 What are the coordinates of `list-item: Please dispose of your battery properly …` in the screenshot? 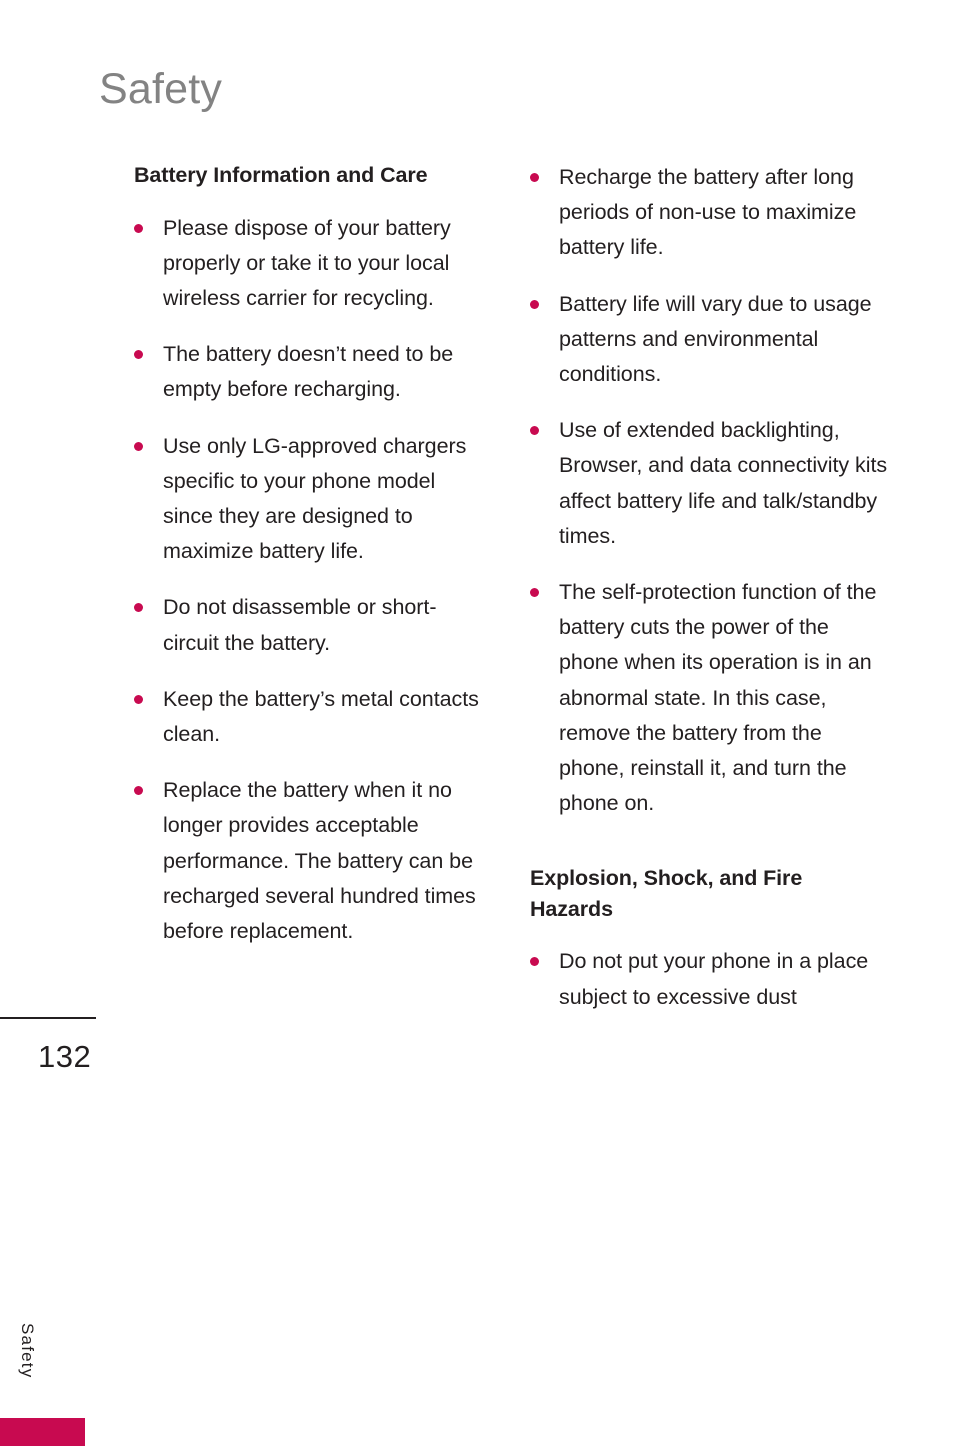 It's located at (311, 264).